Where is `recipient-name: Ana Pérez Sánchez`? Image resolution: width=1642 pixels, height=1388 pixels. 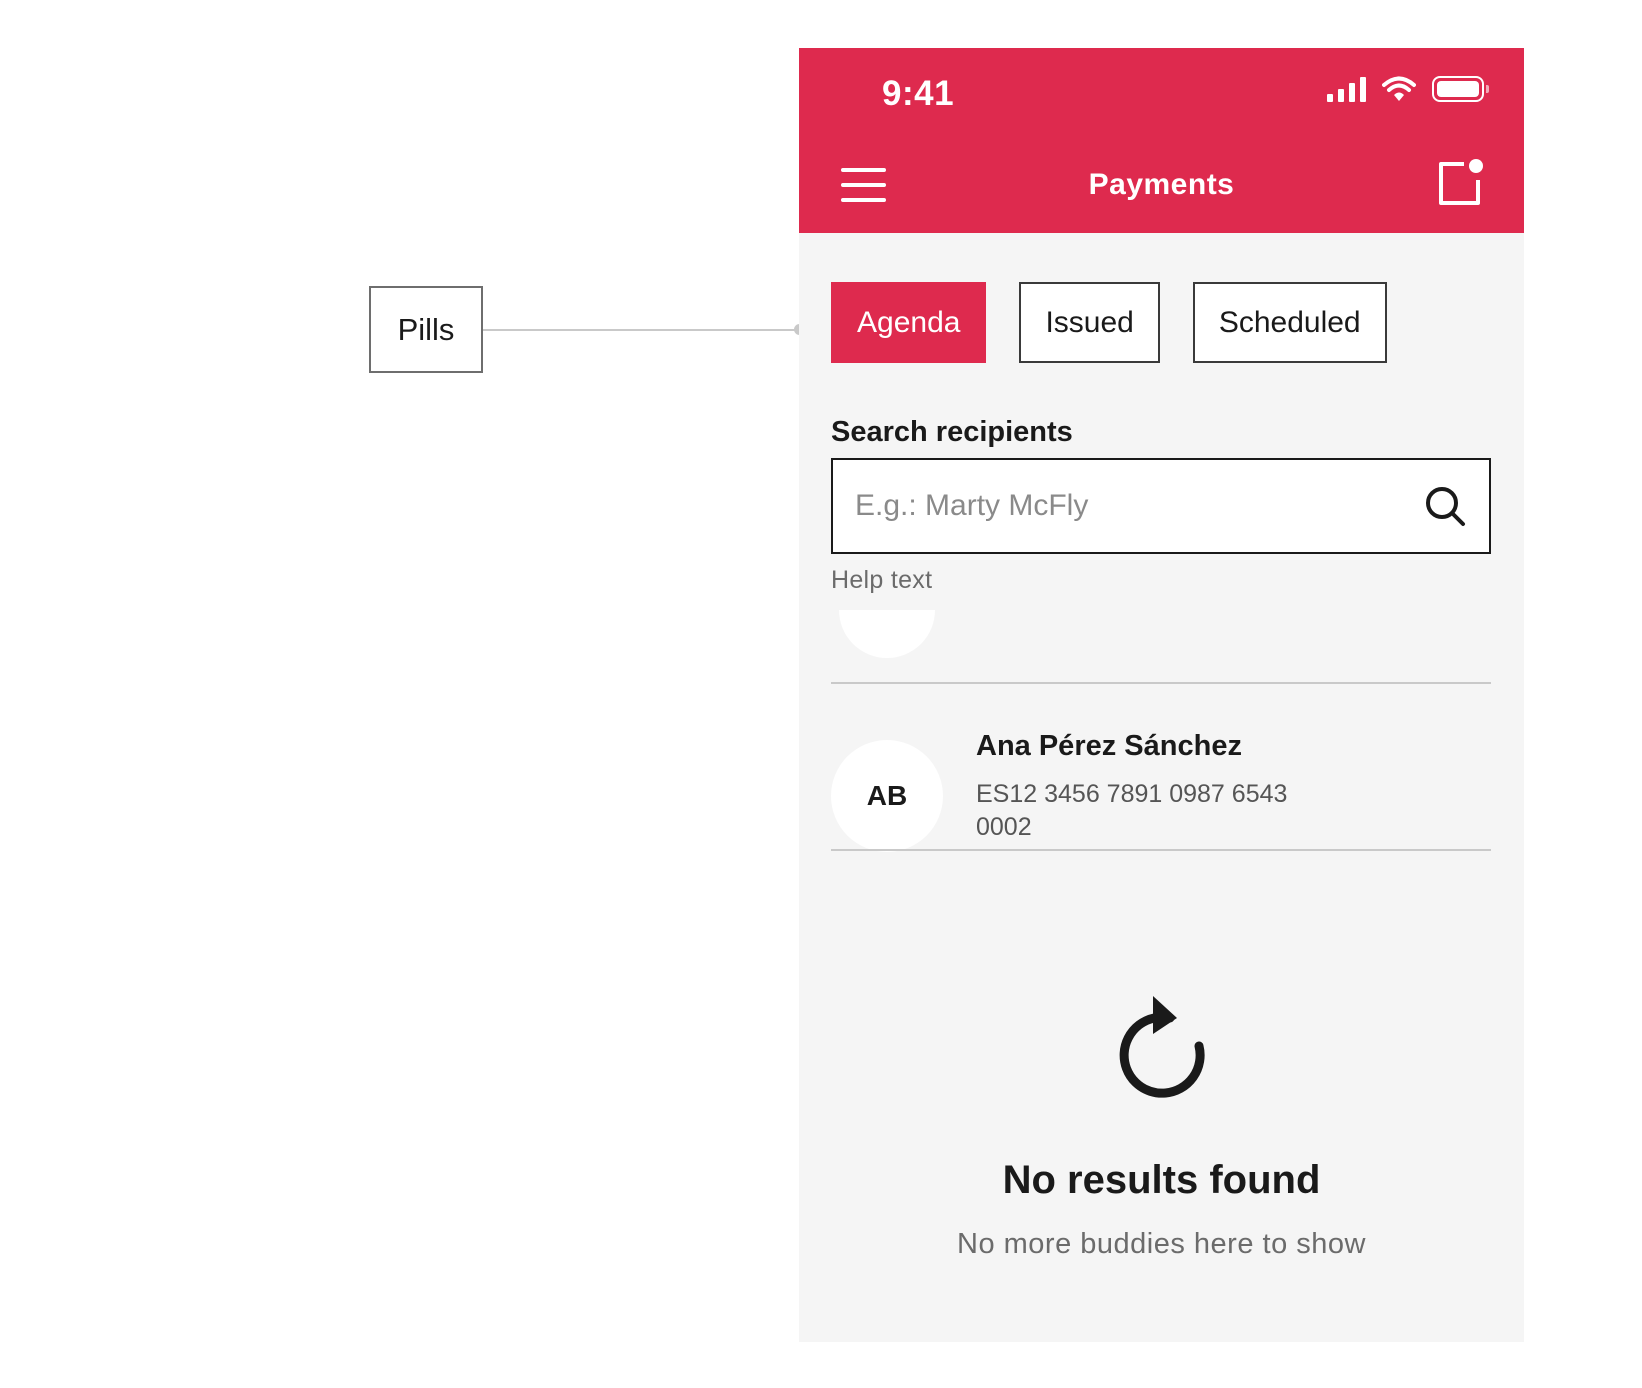 recipient-name: Ana Pérez Sánchez is located at coordinates (1109, 746).